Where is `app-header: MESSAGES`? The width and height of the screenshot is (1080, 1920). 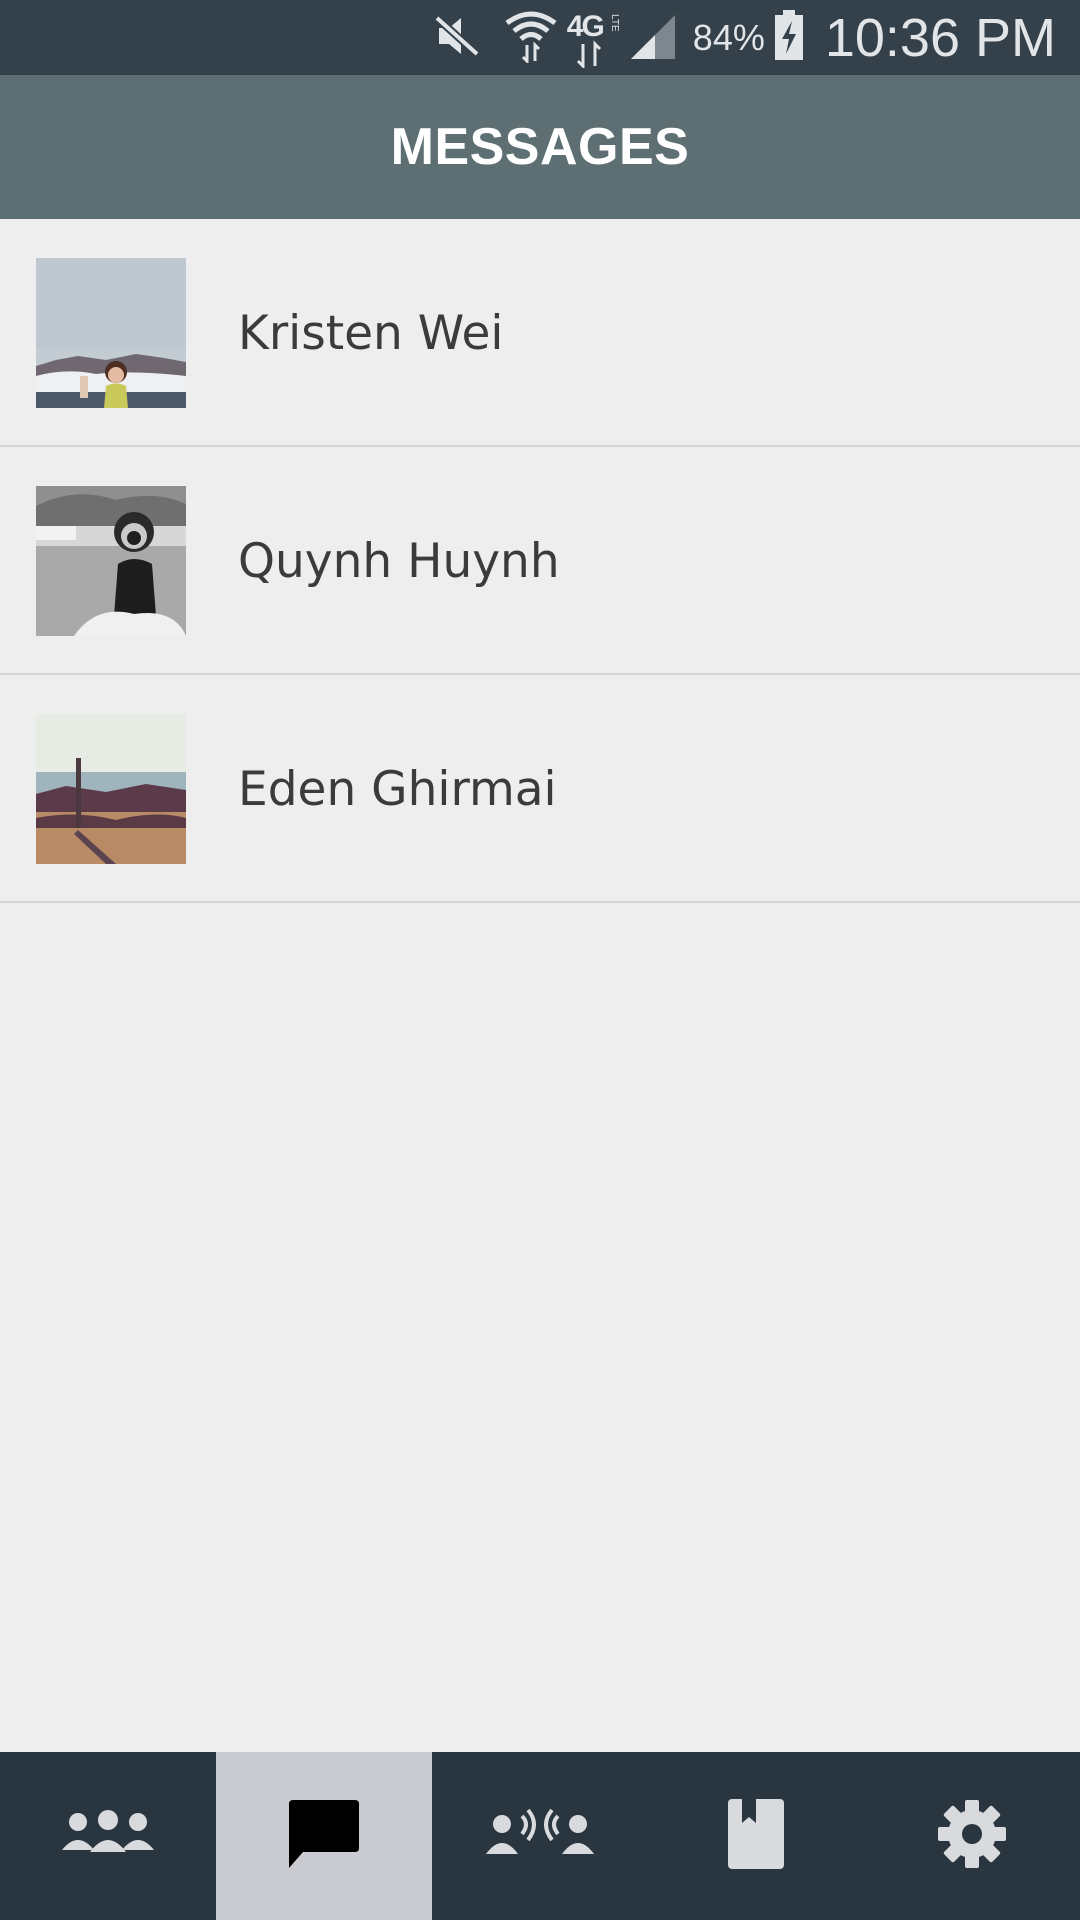 app-header: MESSAGES is located at coordinates (540, 147).